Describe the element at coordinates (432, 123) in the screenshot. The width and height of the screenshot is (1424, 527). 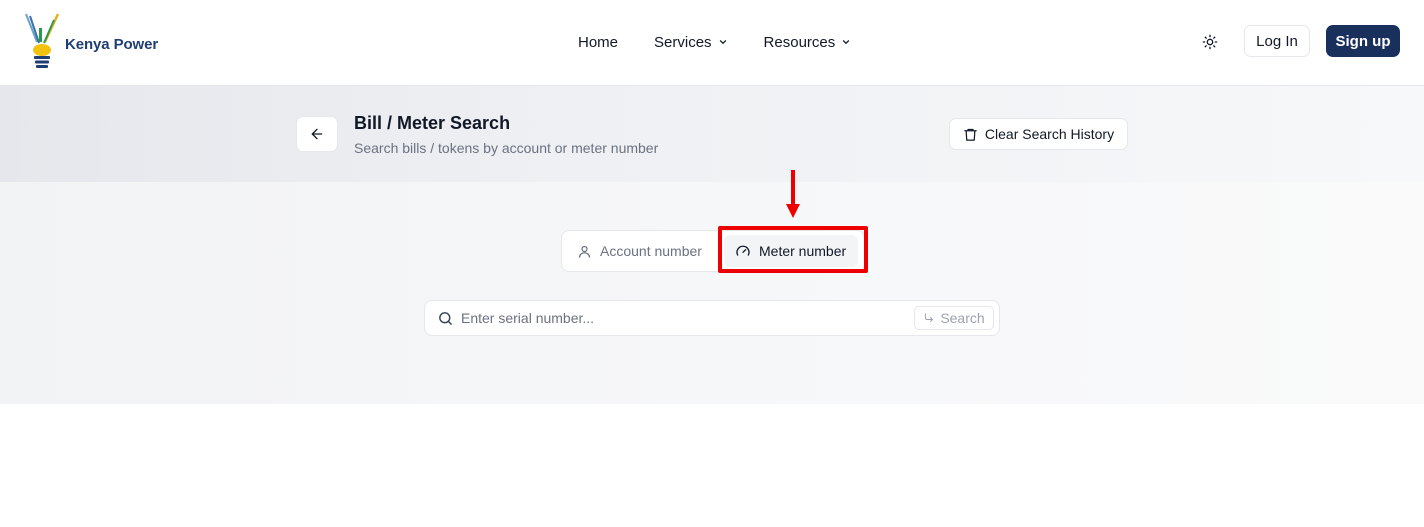
I see `page-title: Bill / Meter Search` at that location.